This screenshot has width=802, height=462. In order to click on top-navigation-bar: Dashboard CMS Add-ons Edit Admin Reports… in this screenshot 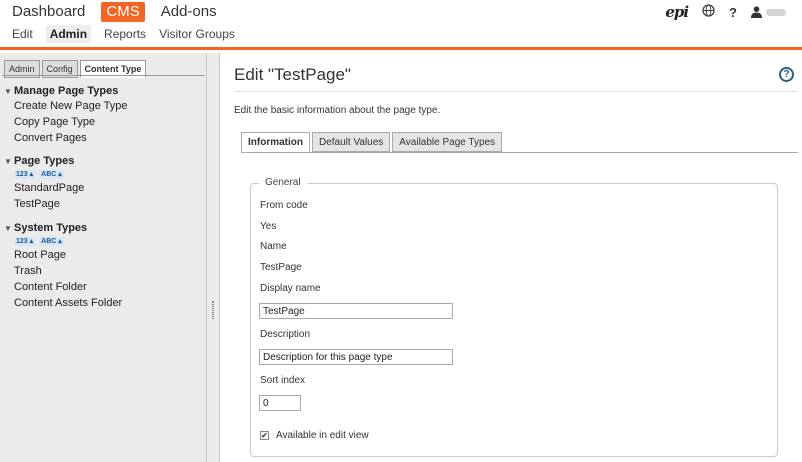, I will do `click(401, 25)`.